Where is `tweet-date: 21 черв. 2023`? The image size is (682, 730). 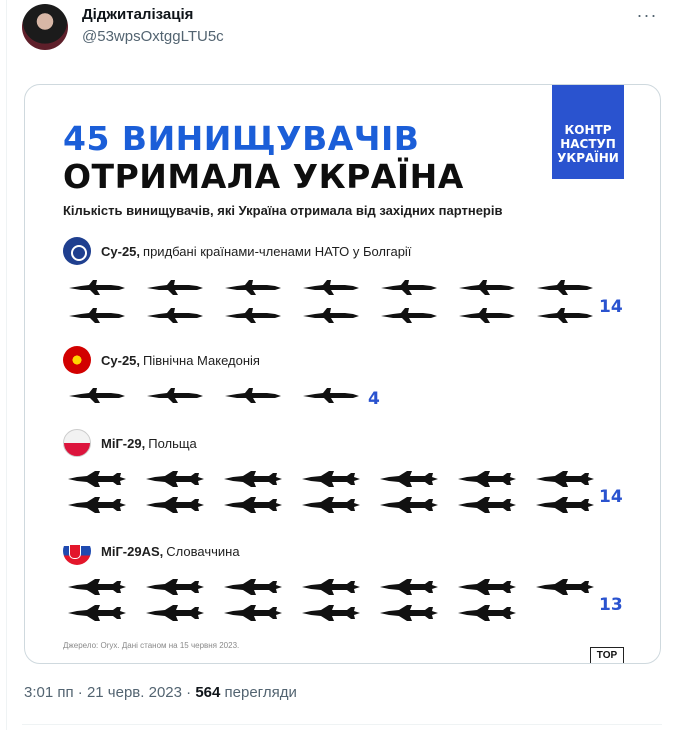 tweet-date: 21 черв. 2023 is located at coordinates (134, 692).